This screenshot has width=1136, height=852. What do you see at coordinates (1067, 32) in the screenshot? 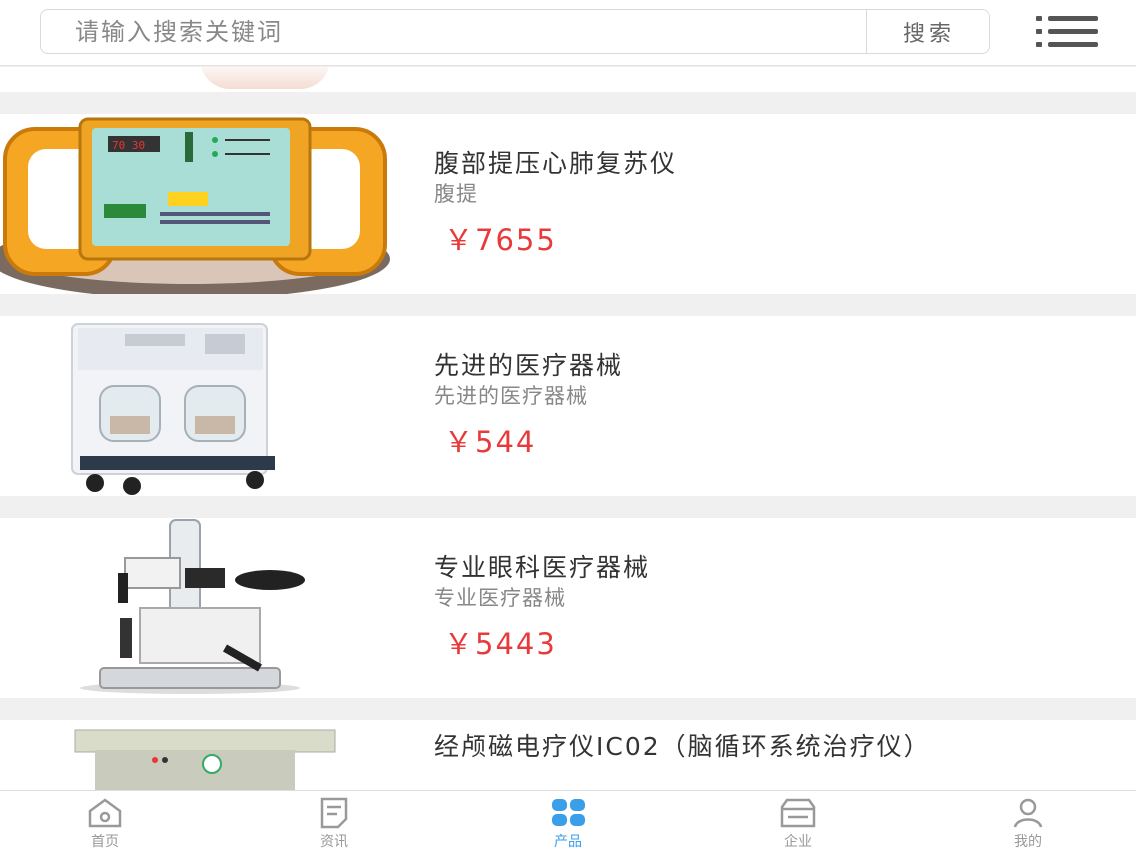
I see `menu-icon` at bounding box center [1067, 32].